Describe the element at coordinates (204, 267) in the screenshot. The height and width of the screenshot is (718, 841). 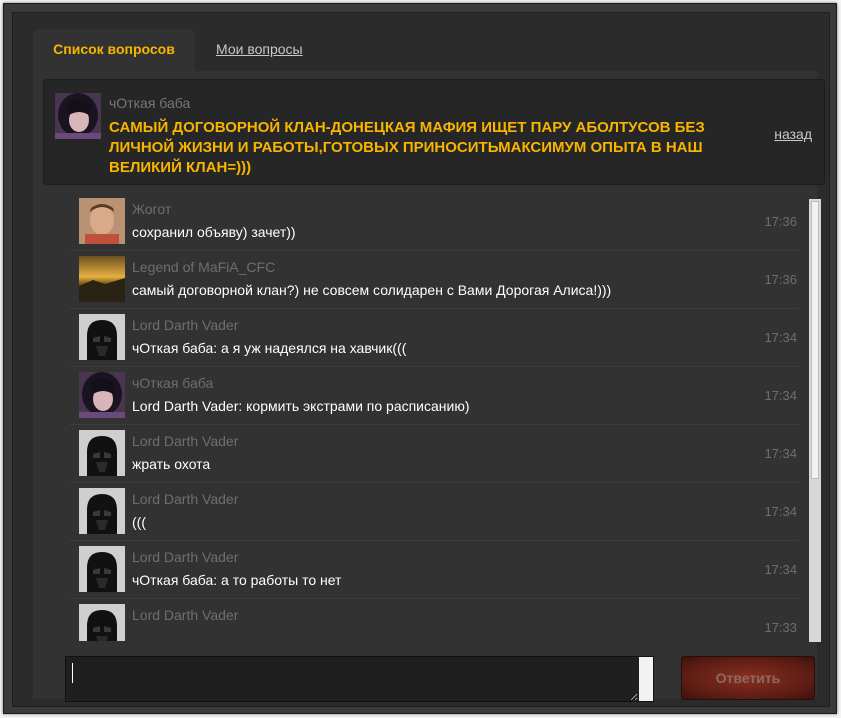
I see `message-author: Legend of MaFiA_CFC` at that location.